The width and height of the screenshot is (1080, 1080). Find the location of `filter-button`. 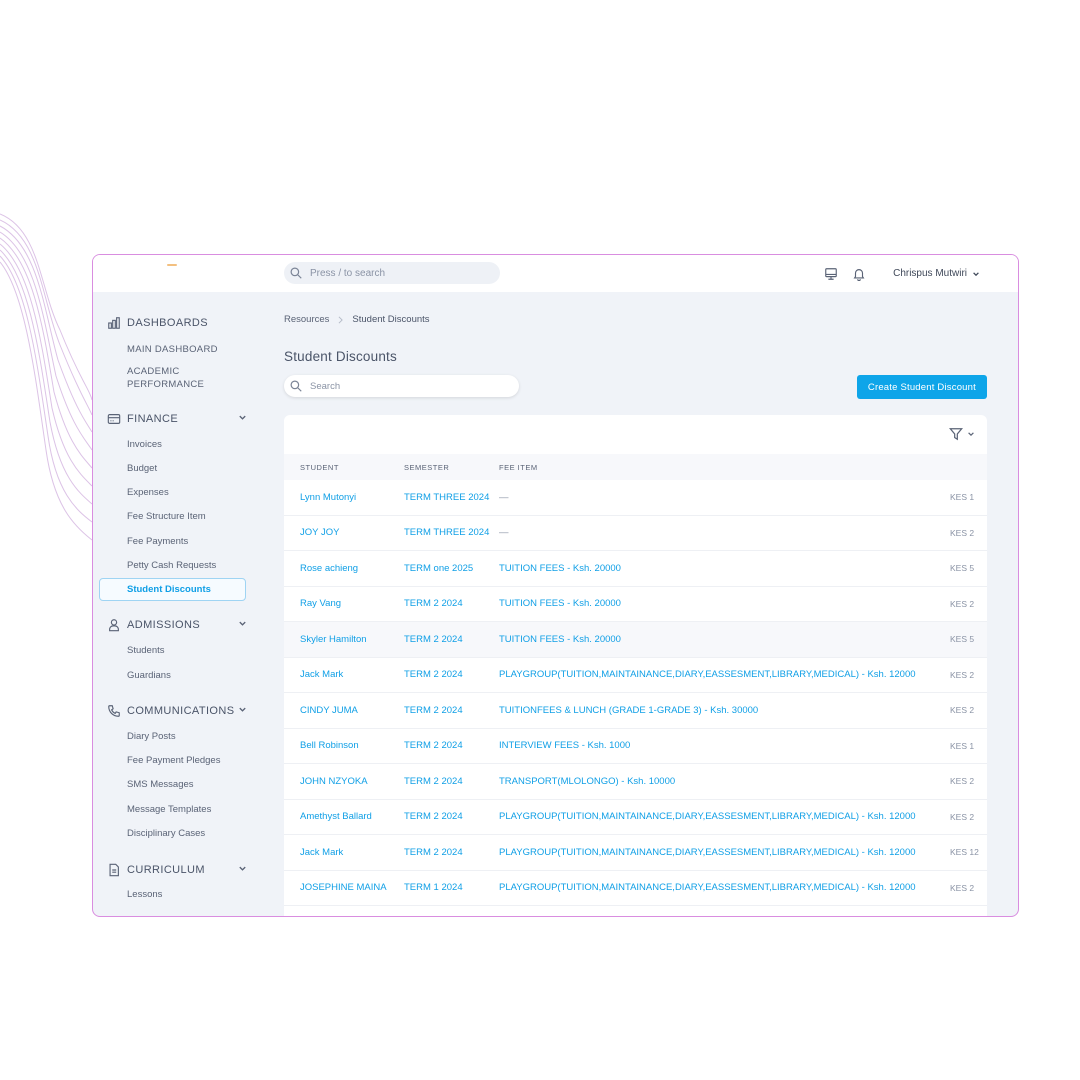

filter-button is located at coordinates (962, 434).